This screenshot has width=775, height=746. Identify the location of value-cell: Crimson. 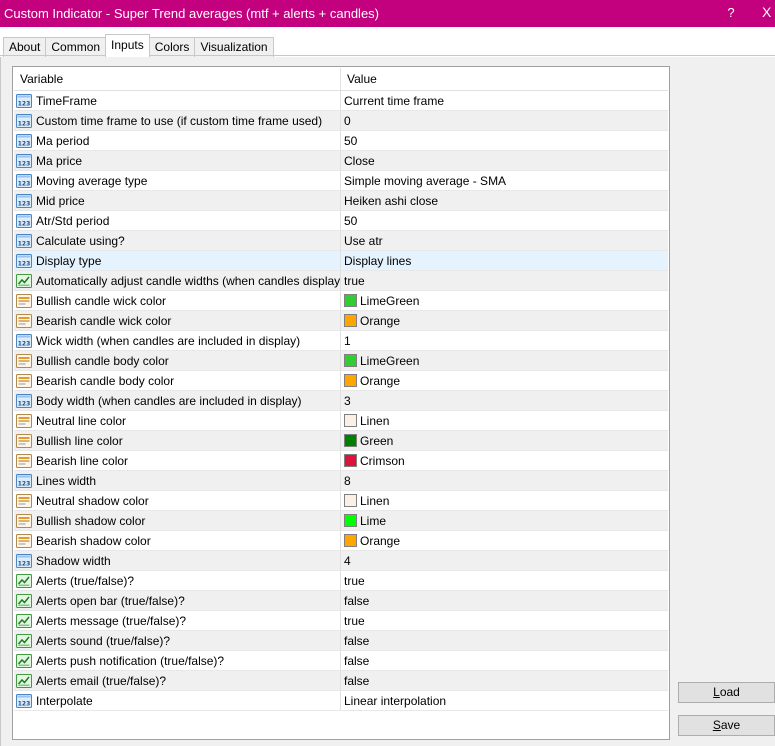
(504, 460).